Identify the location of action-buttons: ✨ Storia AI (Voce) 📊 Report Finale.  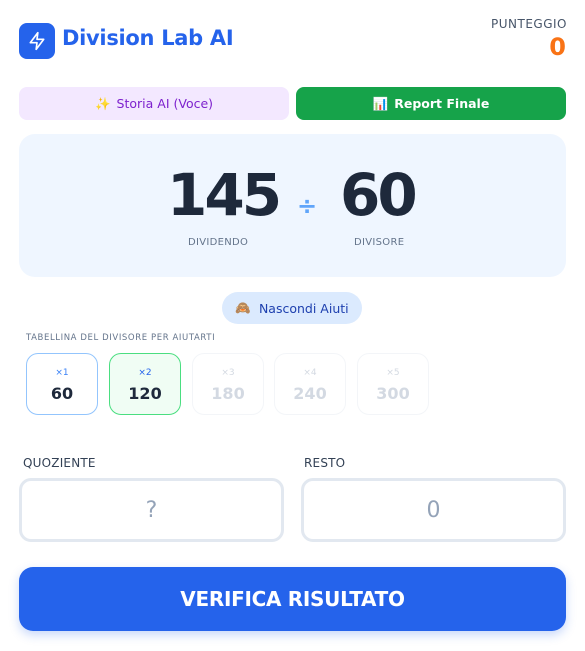
(292, 103).